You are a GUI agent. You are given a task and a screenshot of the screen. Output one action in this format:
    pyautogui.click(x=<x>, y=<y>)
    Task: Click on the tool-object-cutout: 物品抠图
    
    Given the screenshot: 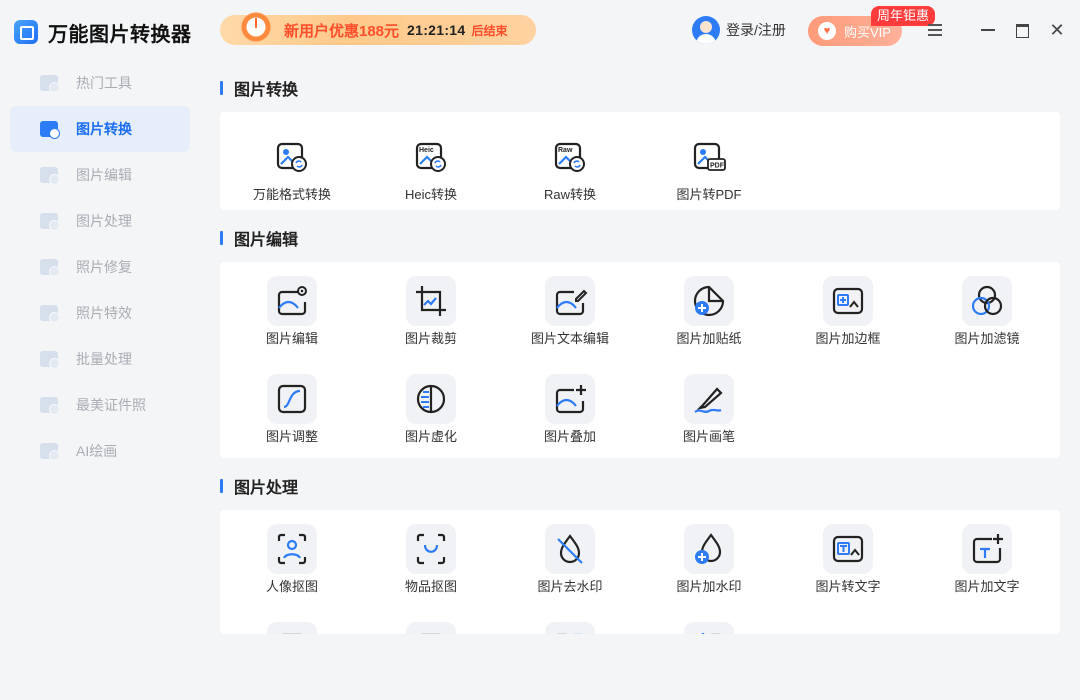 What is the action you would take?
    pyautogui.click(x=430, y=557)
    